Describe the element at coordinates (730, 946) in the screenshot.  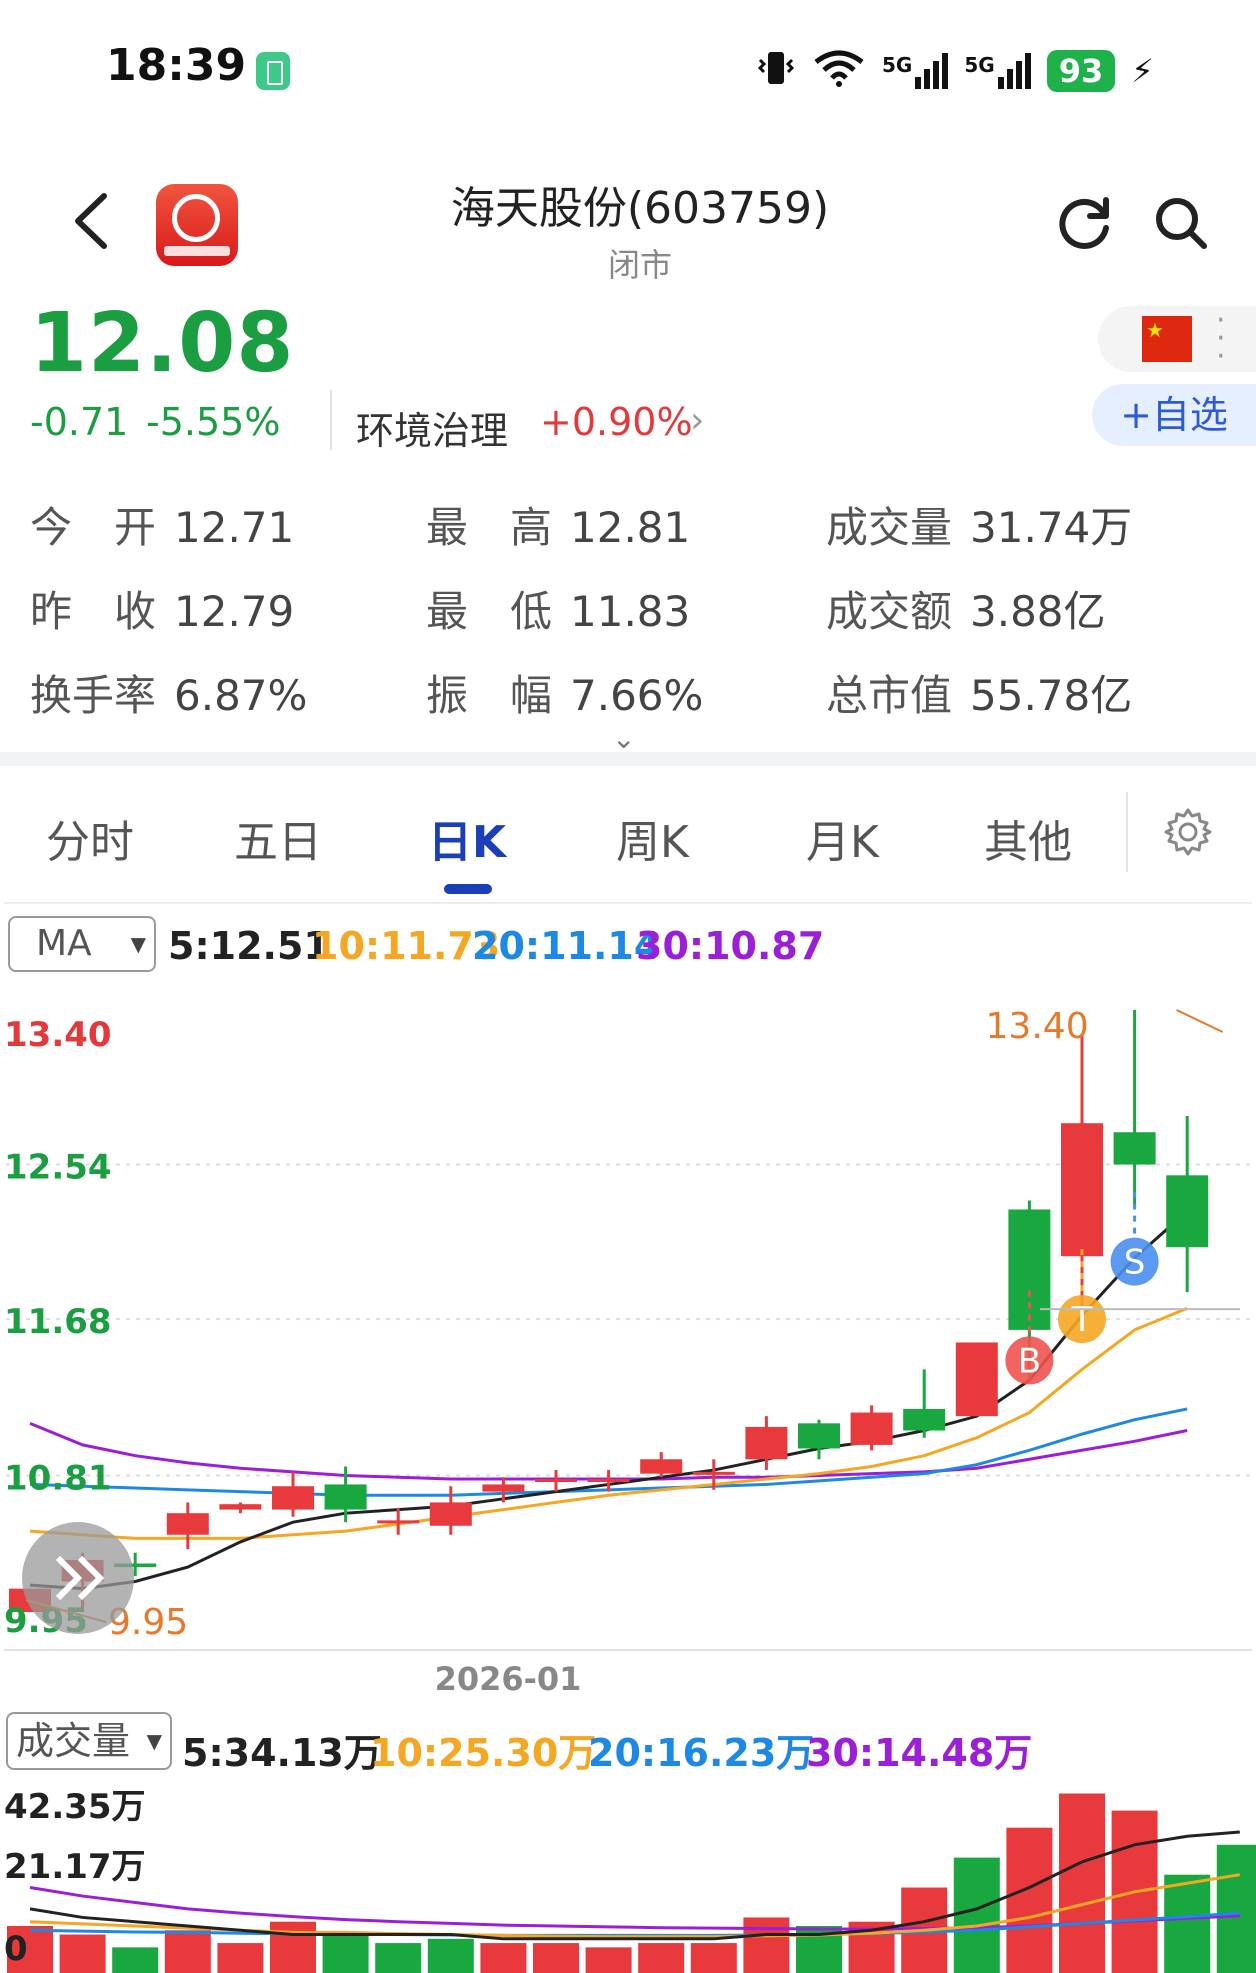
I see `ma30-label: 30:10.87` at that location.